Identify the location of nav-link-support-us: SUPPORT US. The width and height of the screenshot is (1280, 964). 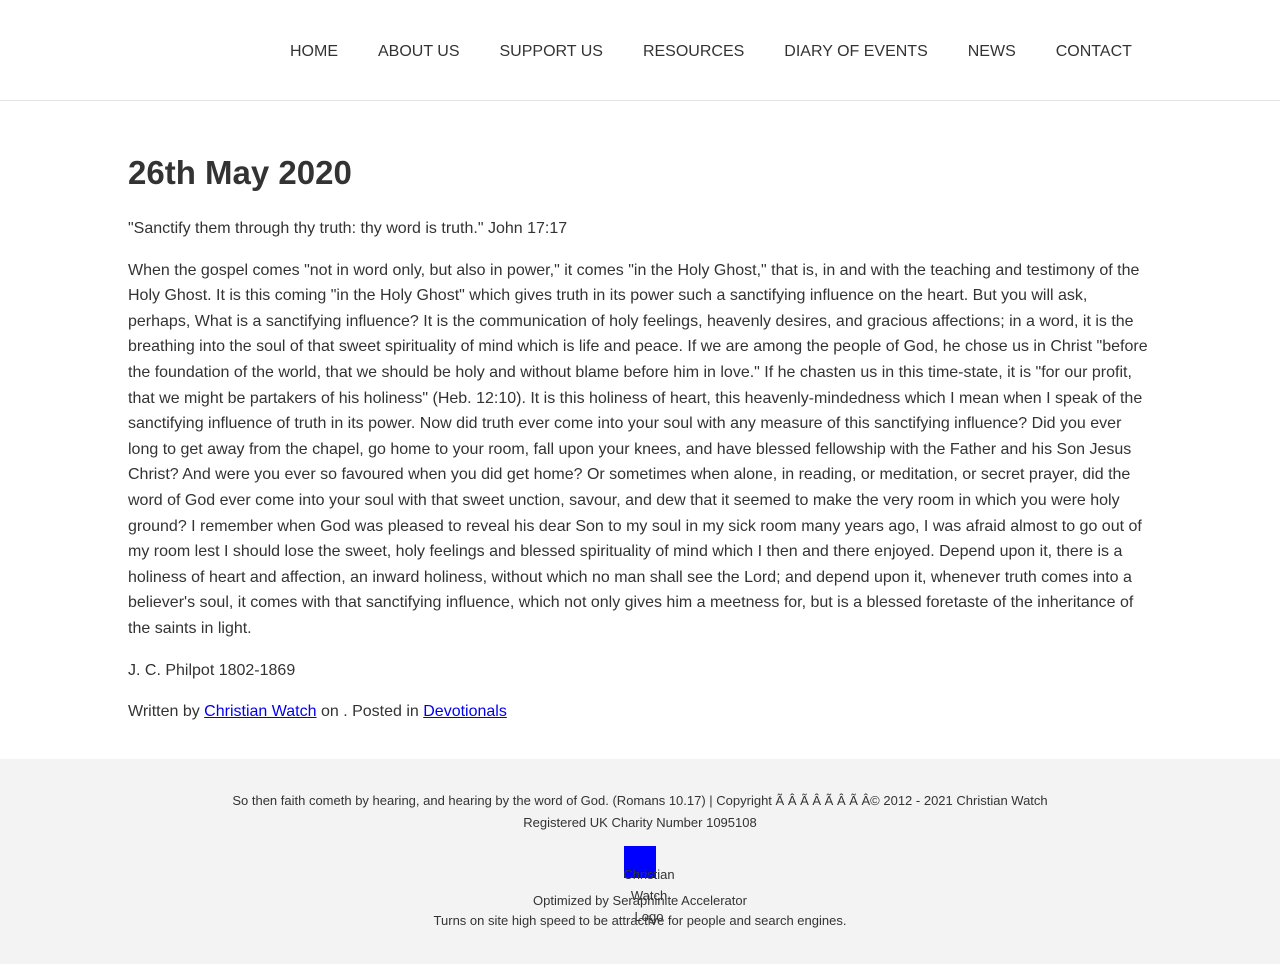
(551, 52).